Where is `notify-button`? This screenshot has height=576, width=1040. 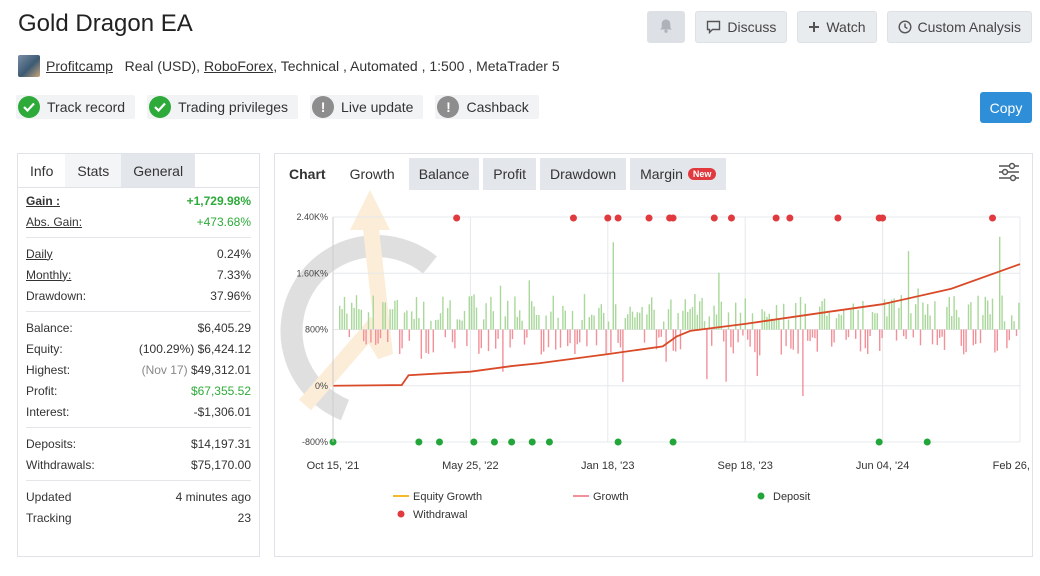 notify-button is located at coordinates (666, 27).